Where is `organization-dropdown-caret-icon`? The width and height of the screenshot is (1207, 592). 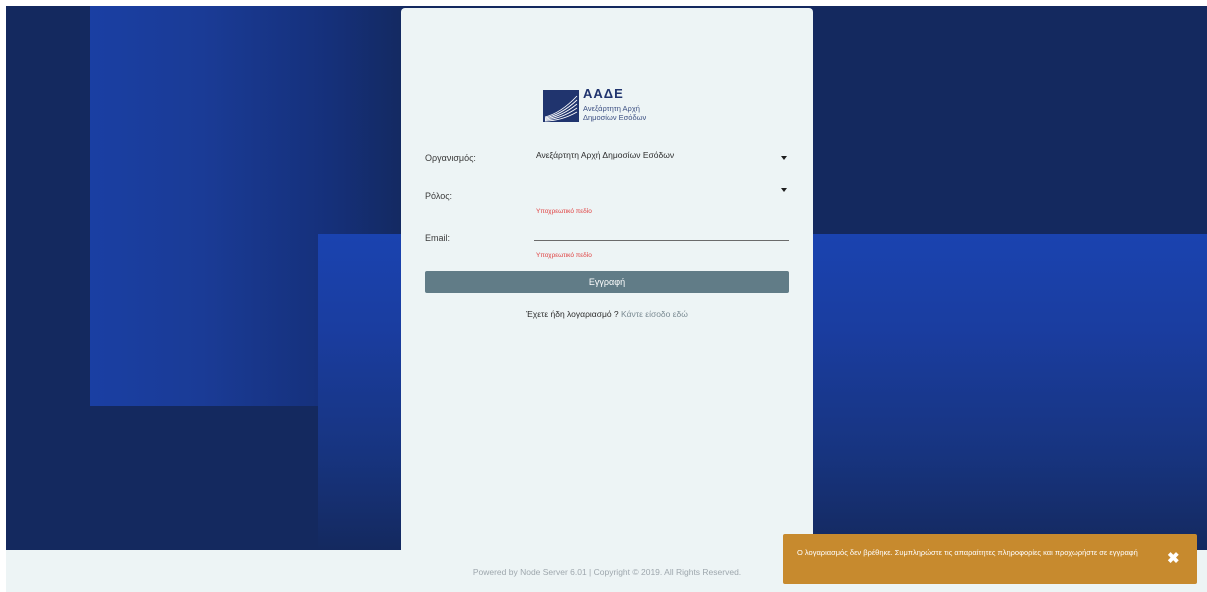 organization-dropdown-caret-icon is located at coordinates (784, 158).